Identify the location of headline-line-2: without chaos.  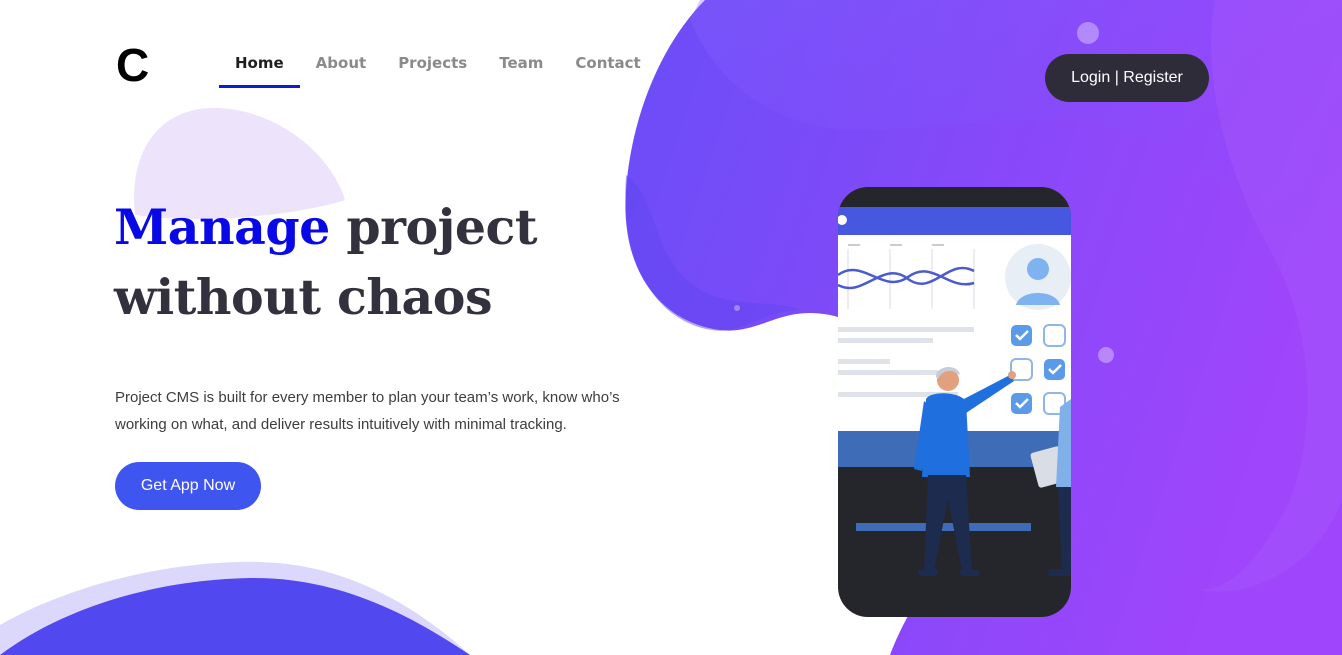
(303, 297).